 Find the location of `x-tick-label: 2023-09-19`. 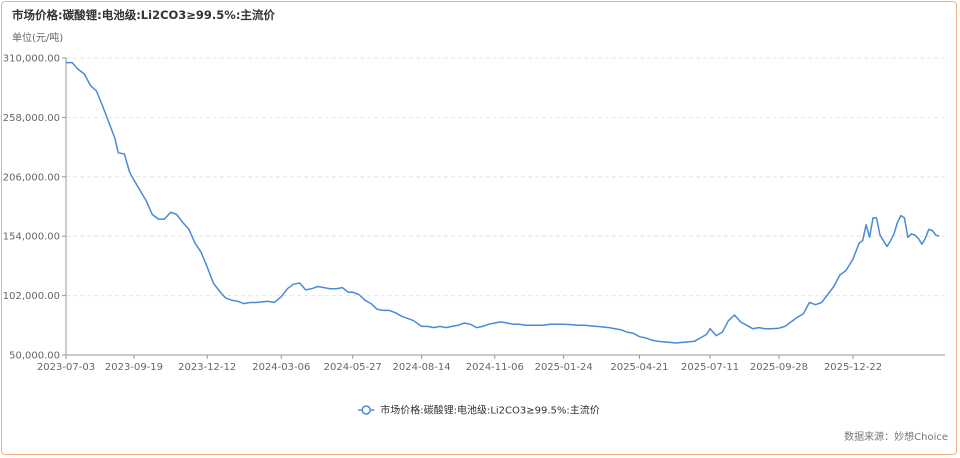

x-tick-label: 2023-09-19 is located at coordinates (134, 367).